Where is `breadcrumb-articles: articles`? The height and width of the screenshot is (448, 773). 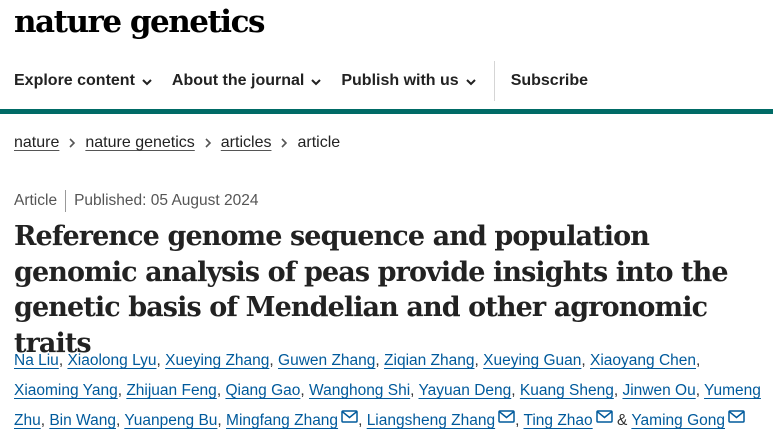 breadcrumb-articles: articles is located at coordinates (246, 143).